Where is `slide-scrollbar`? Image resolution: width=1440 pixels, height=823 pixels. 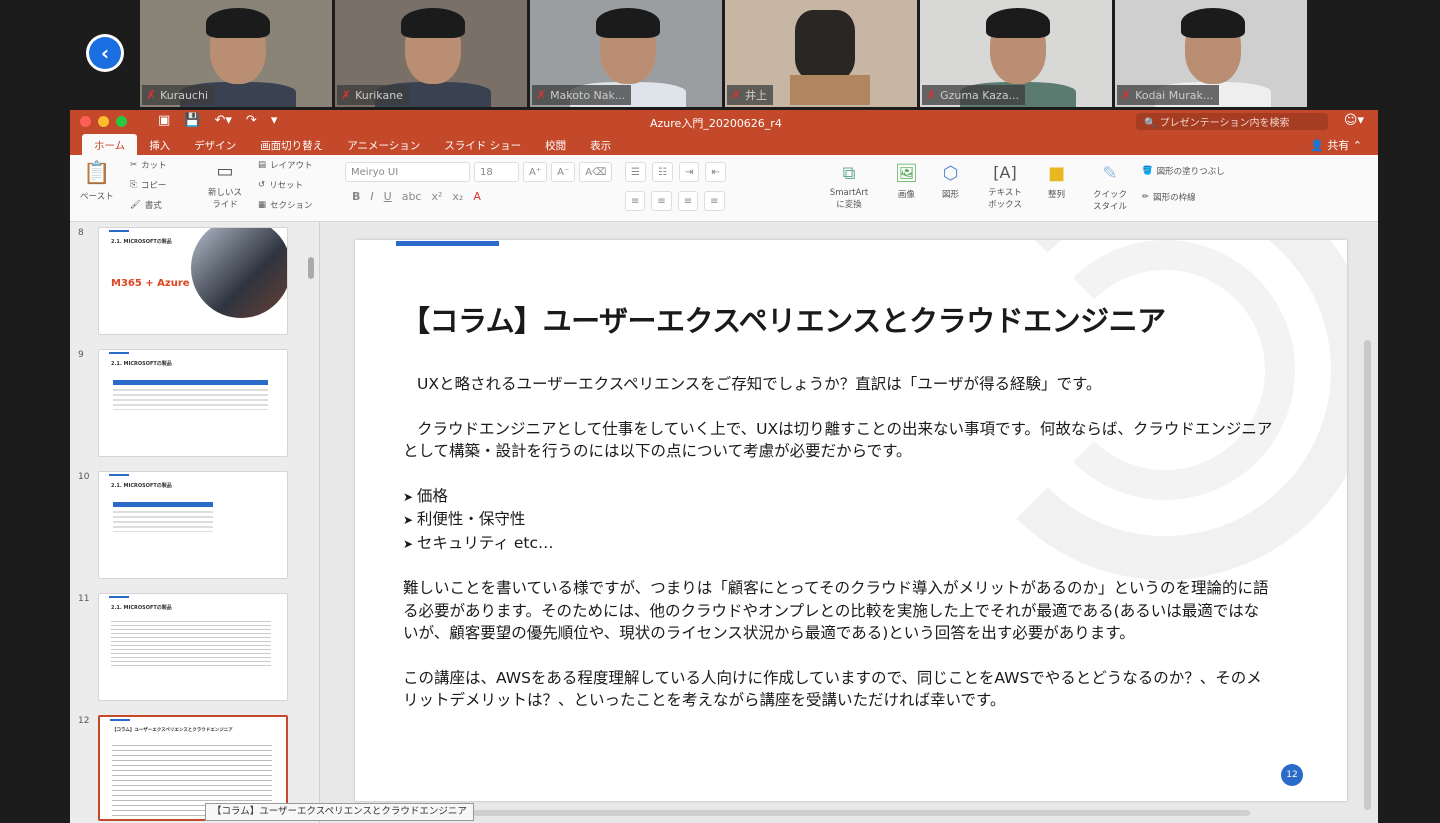
slide-scrollbar is located at coordinates (1367, 575).